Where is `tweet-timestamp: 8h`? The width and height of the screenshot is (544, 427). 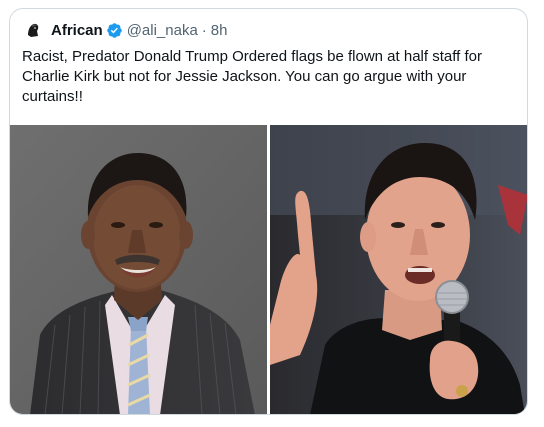
tweet-timestamp: 8h is located at coordinates (219, 30).